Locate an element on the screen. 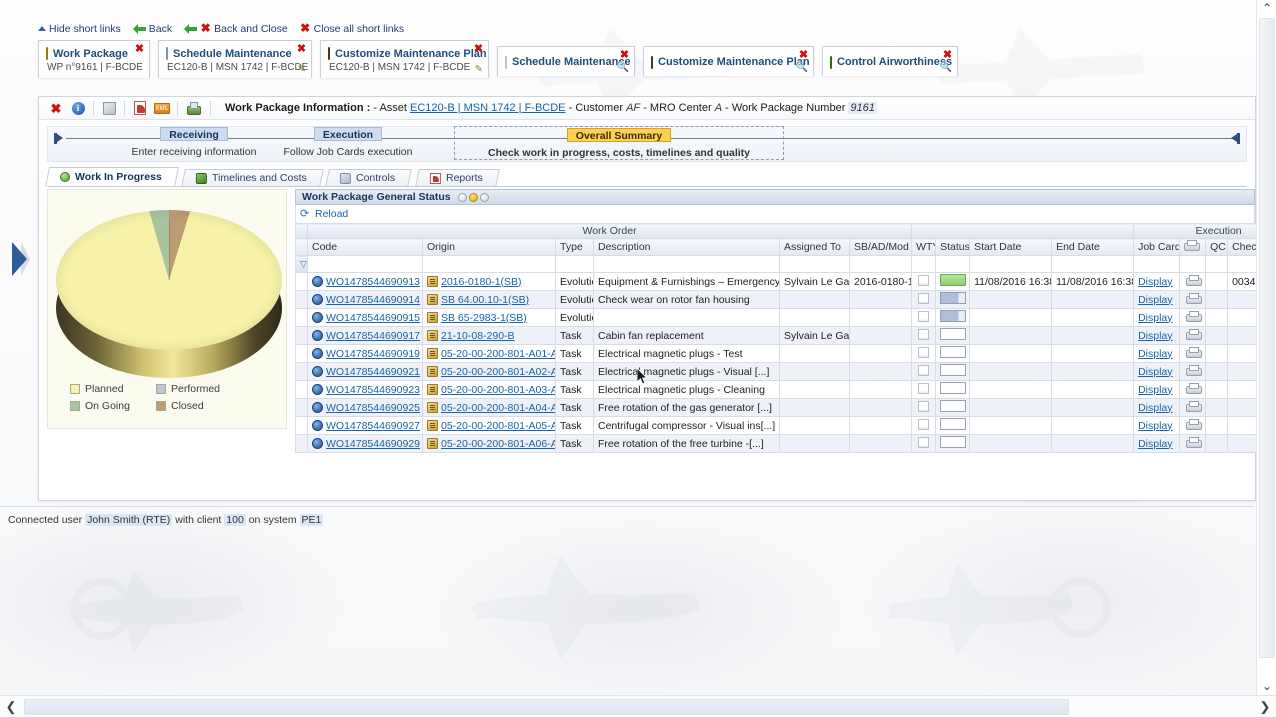 Image resolution: width=1276 pixels, height=717 pixels. cell-origin: SB 64.00.10-1(SB) is located at coordinates (489, 299).